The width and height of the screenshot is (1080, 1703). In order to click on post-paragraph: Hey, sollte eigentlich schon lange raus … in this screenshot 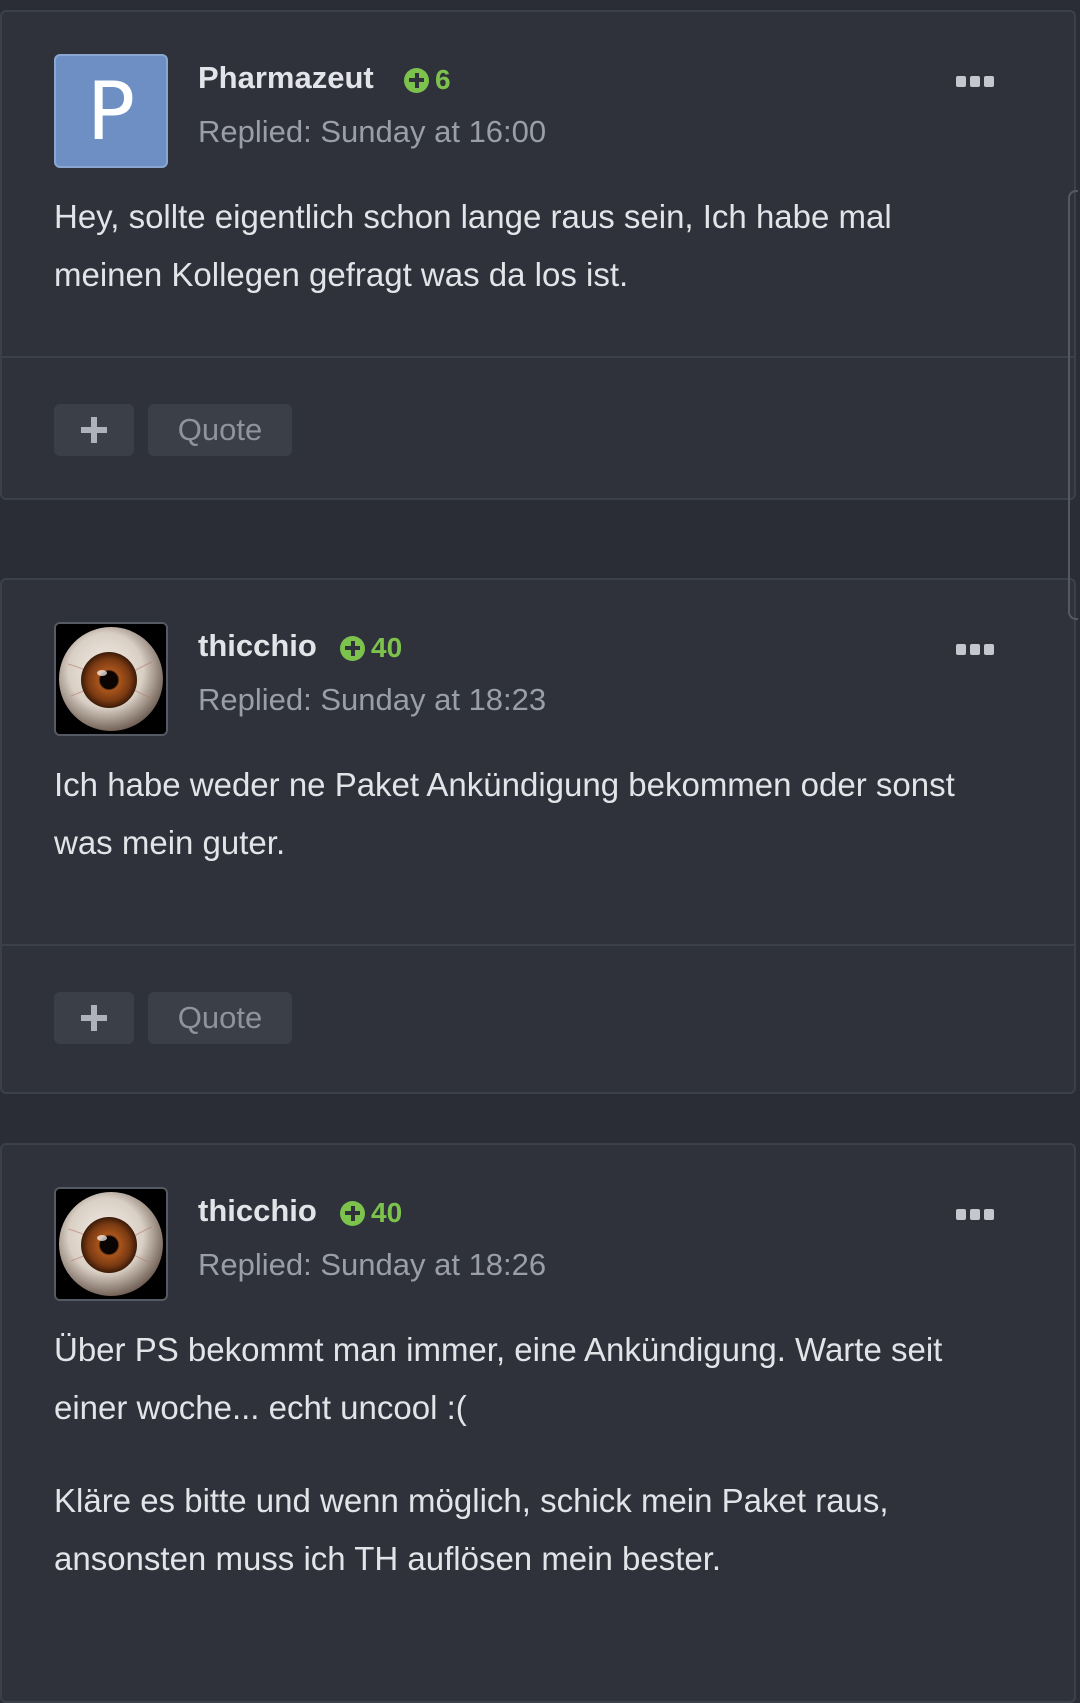, I will do `click(473, 245)`.